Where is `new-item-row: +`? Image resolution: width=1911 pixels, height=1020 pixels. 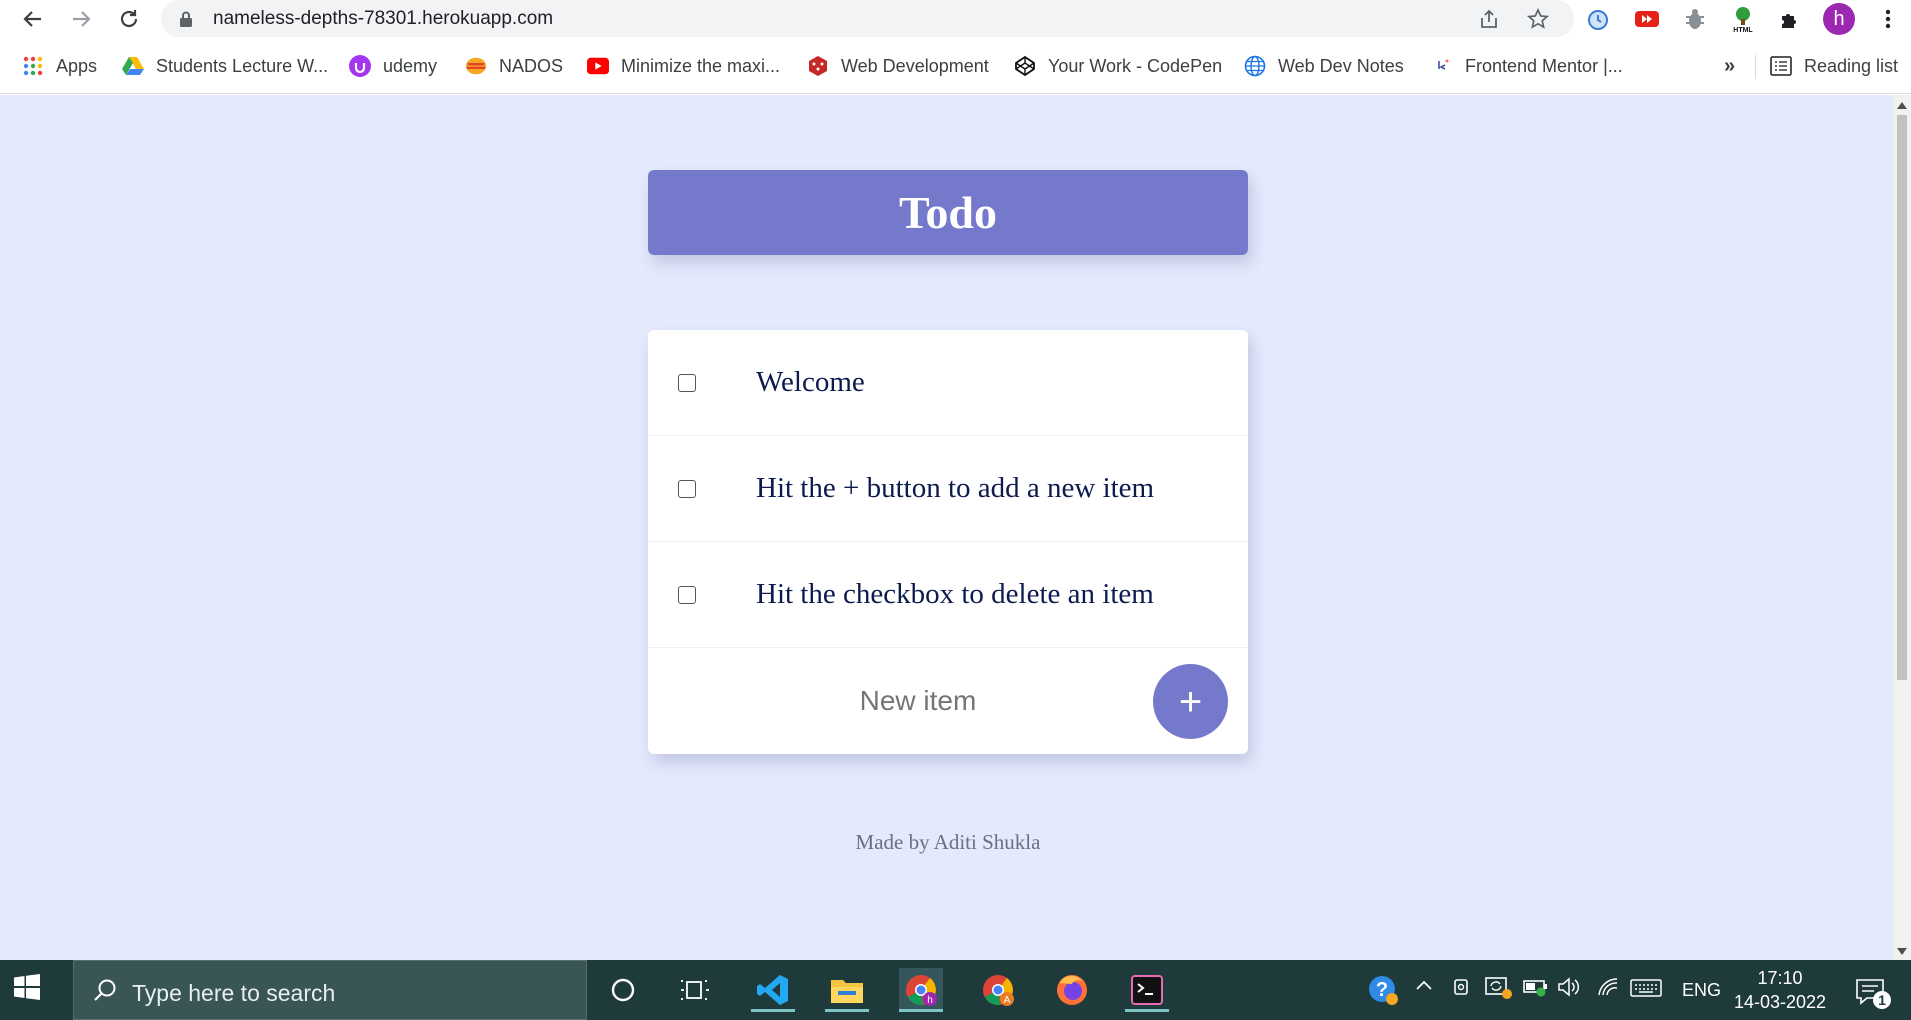 new-item-row: + is located at coordinates (948, 701).